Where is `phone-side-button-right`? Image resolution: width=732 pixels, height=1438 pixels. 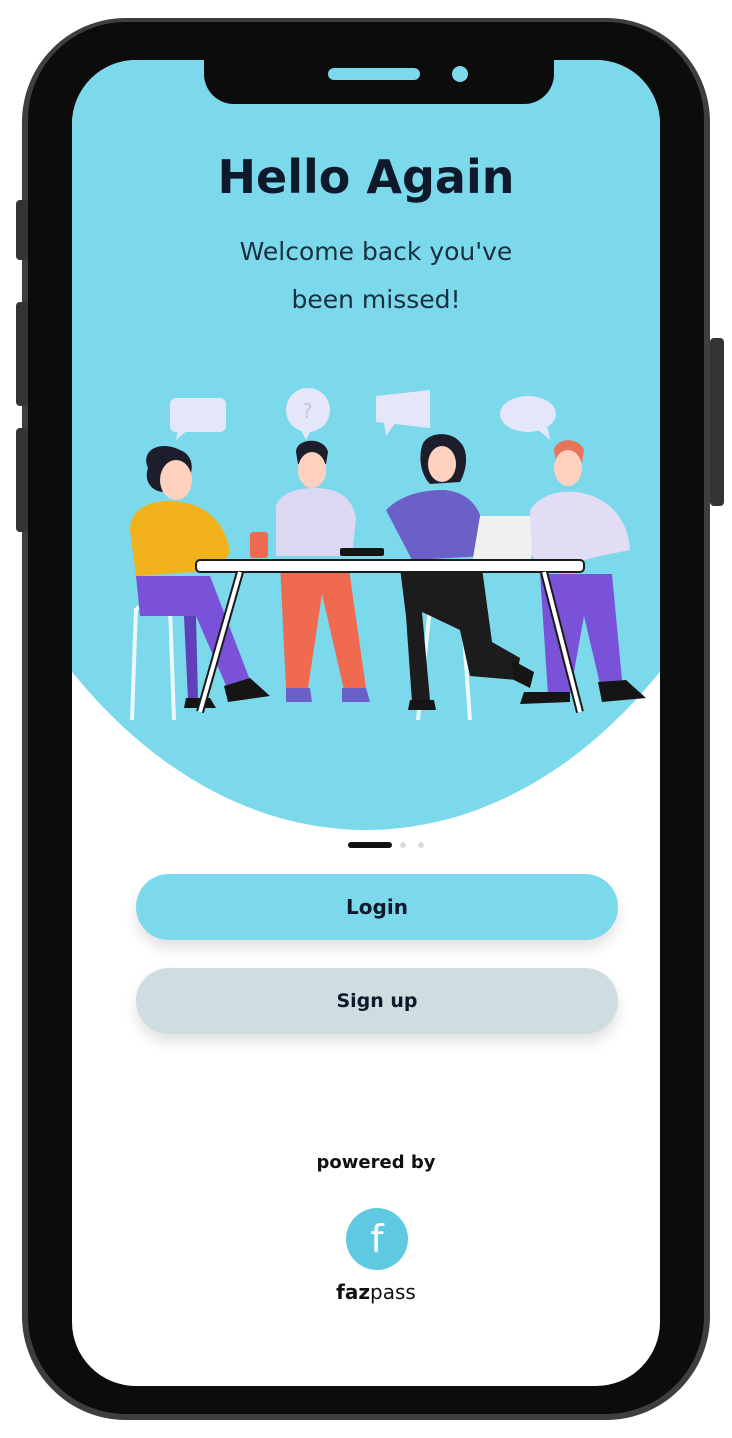
phone-side-button-right is located at coordinates (717, 422).